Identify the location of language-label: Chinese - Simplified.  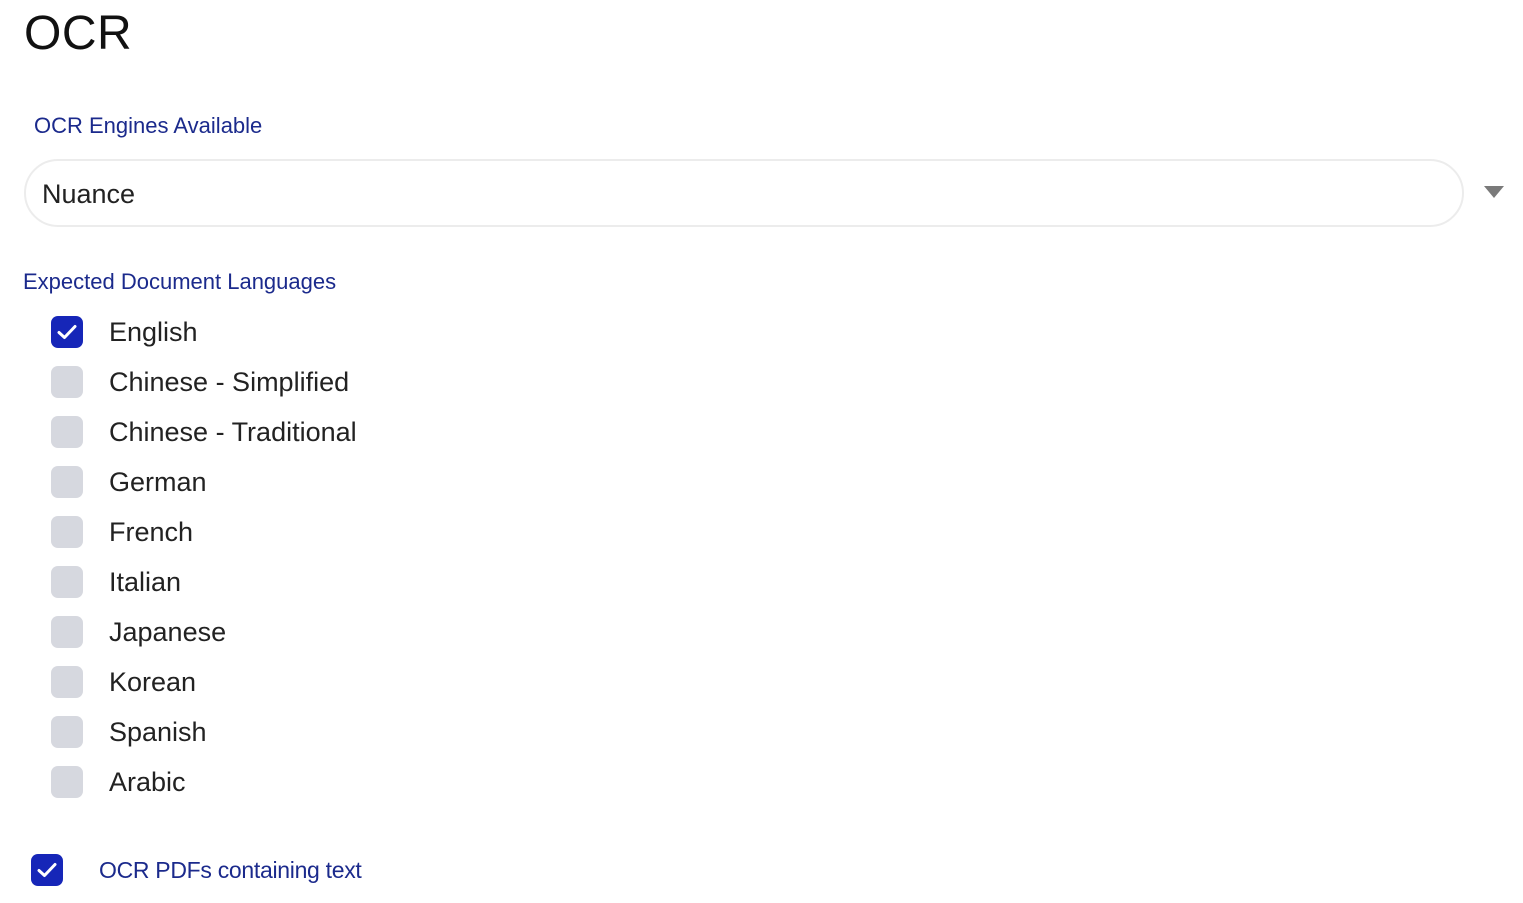
(229, 382).